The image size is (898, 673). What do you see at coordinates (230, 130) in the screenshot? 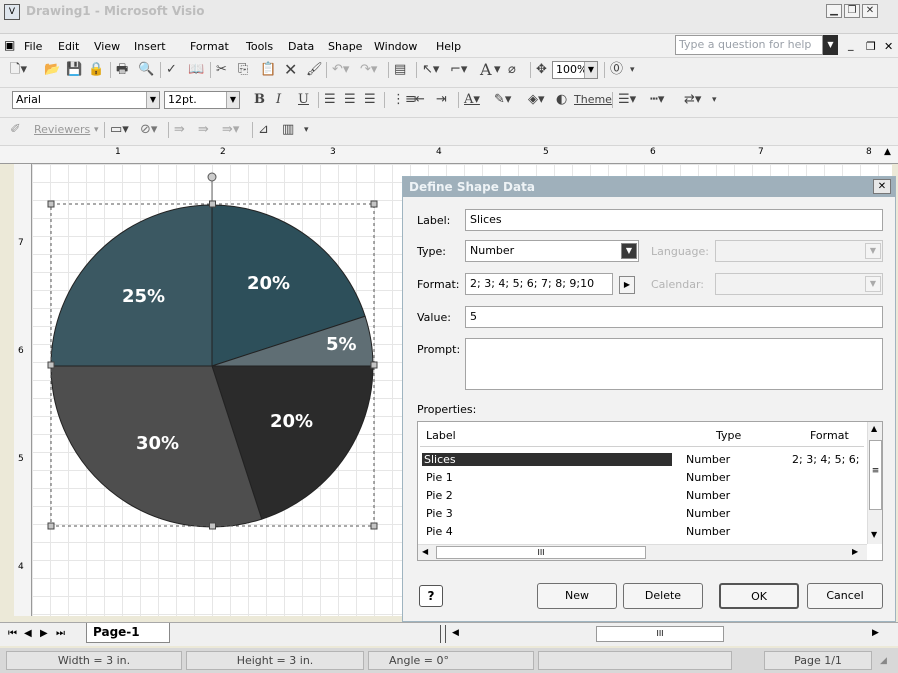
I see `accept-markup-icon: ⇛▾` at bounding box center [230, 130].